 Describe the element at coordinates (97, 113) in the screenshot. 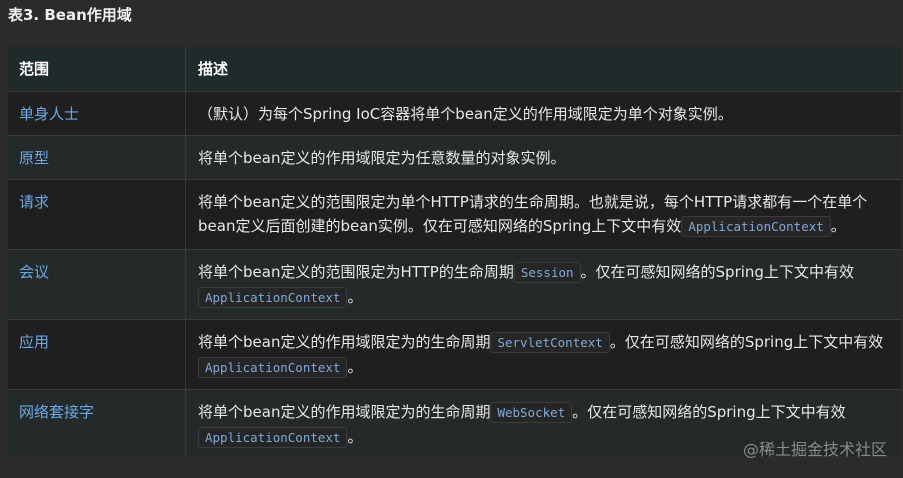

I see `scope-link-singleton: 单身人士` at that location.